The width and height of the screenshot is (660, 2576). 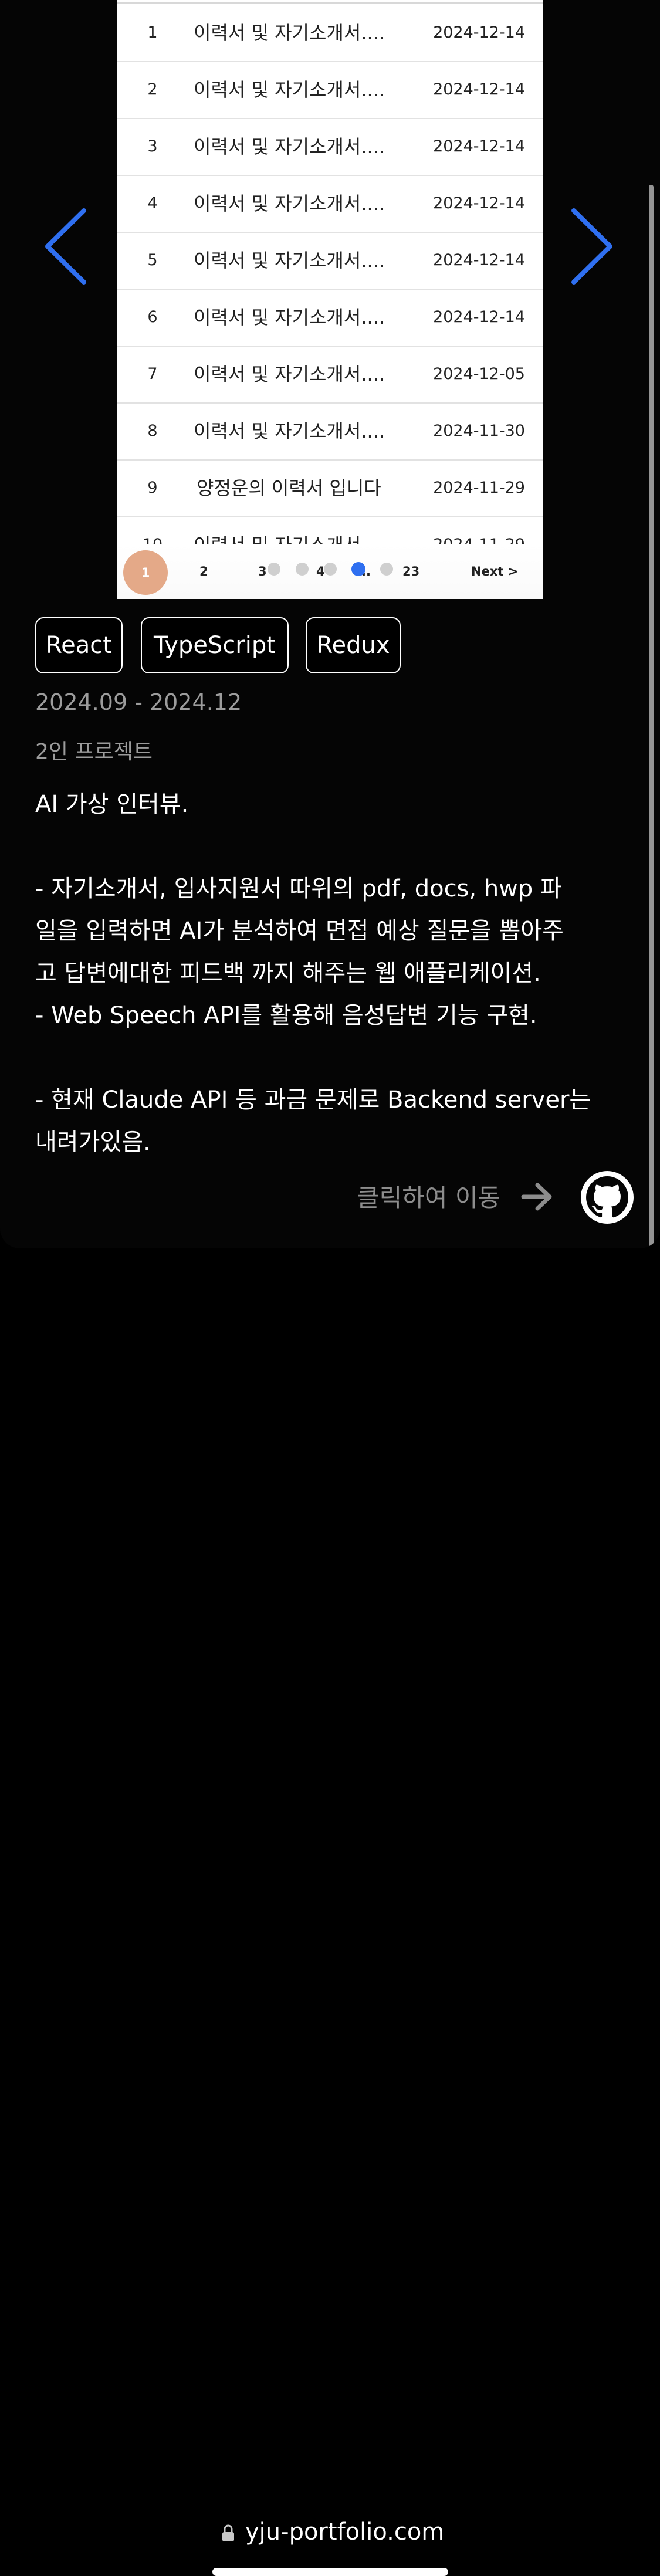 I want to click on next-page-button: Next >, so click(x=494, y=571).